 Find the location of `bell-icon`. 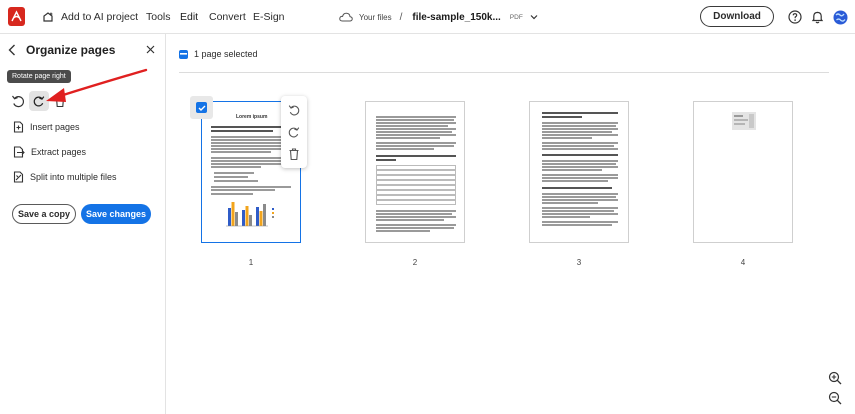

bell-icon is located at coordinates (817, 17).